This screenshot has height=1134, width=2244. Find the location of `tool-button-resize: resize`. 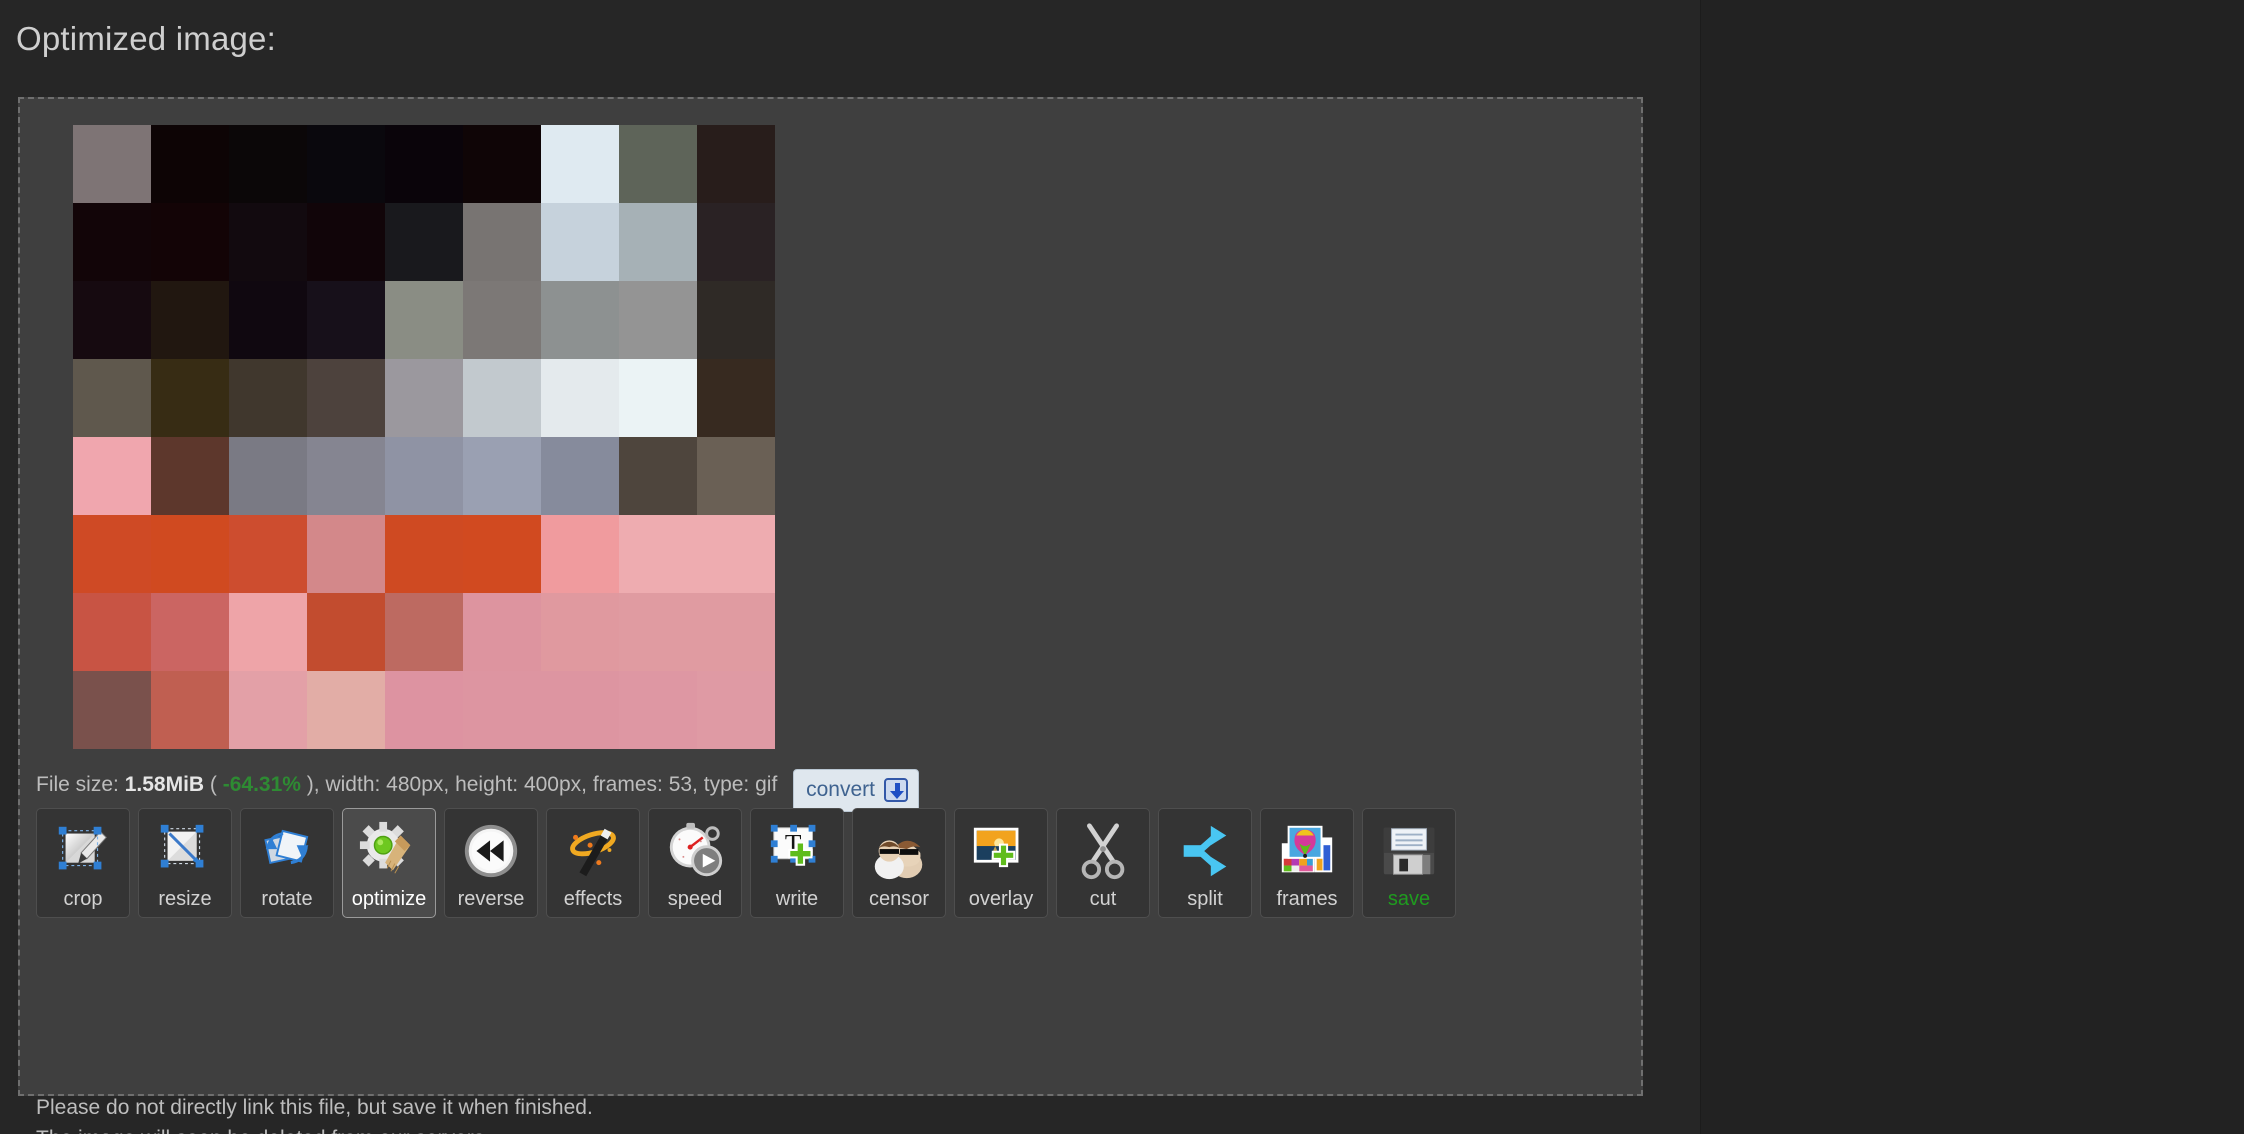

tool-button-resize: resize is located at coordinates (185, 863).